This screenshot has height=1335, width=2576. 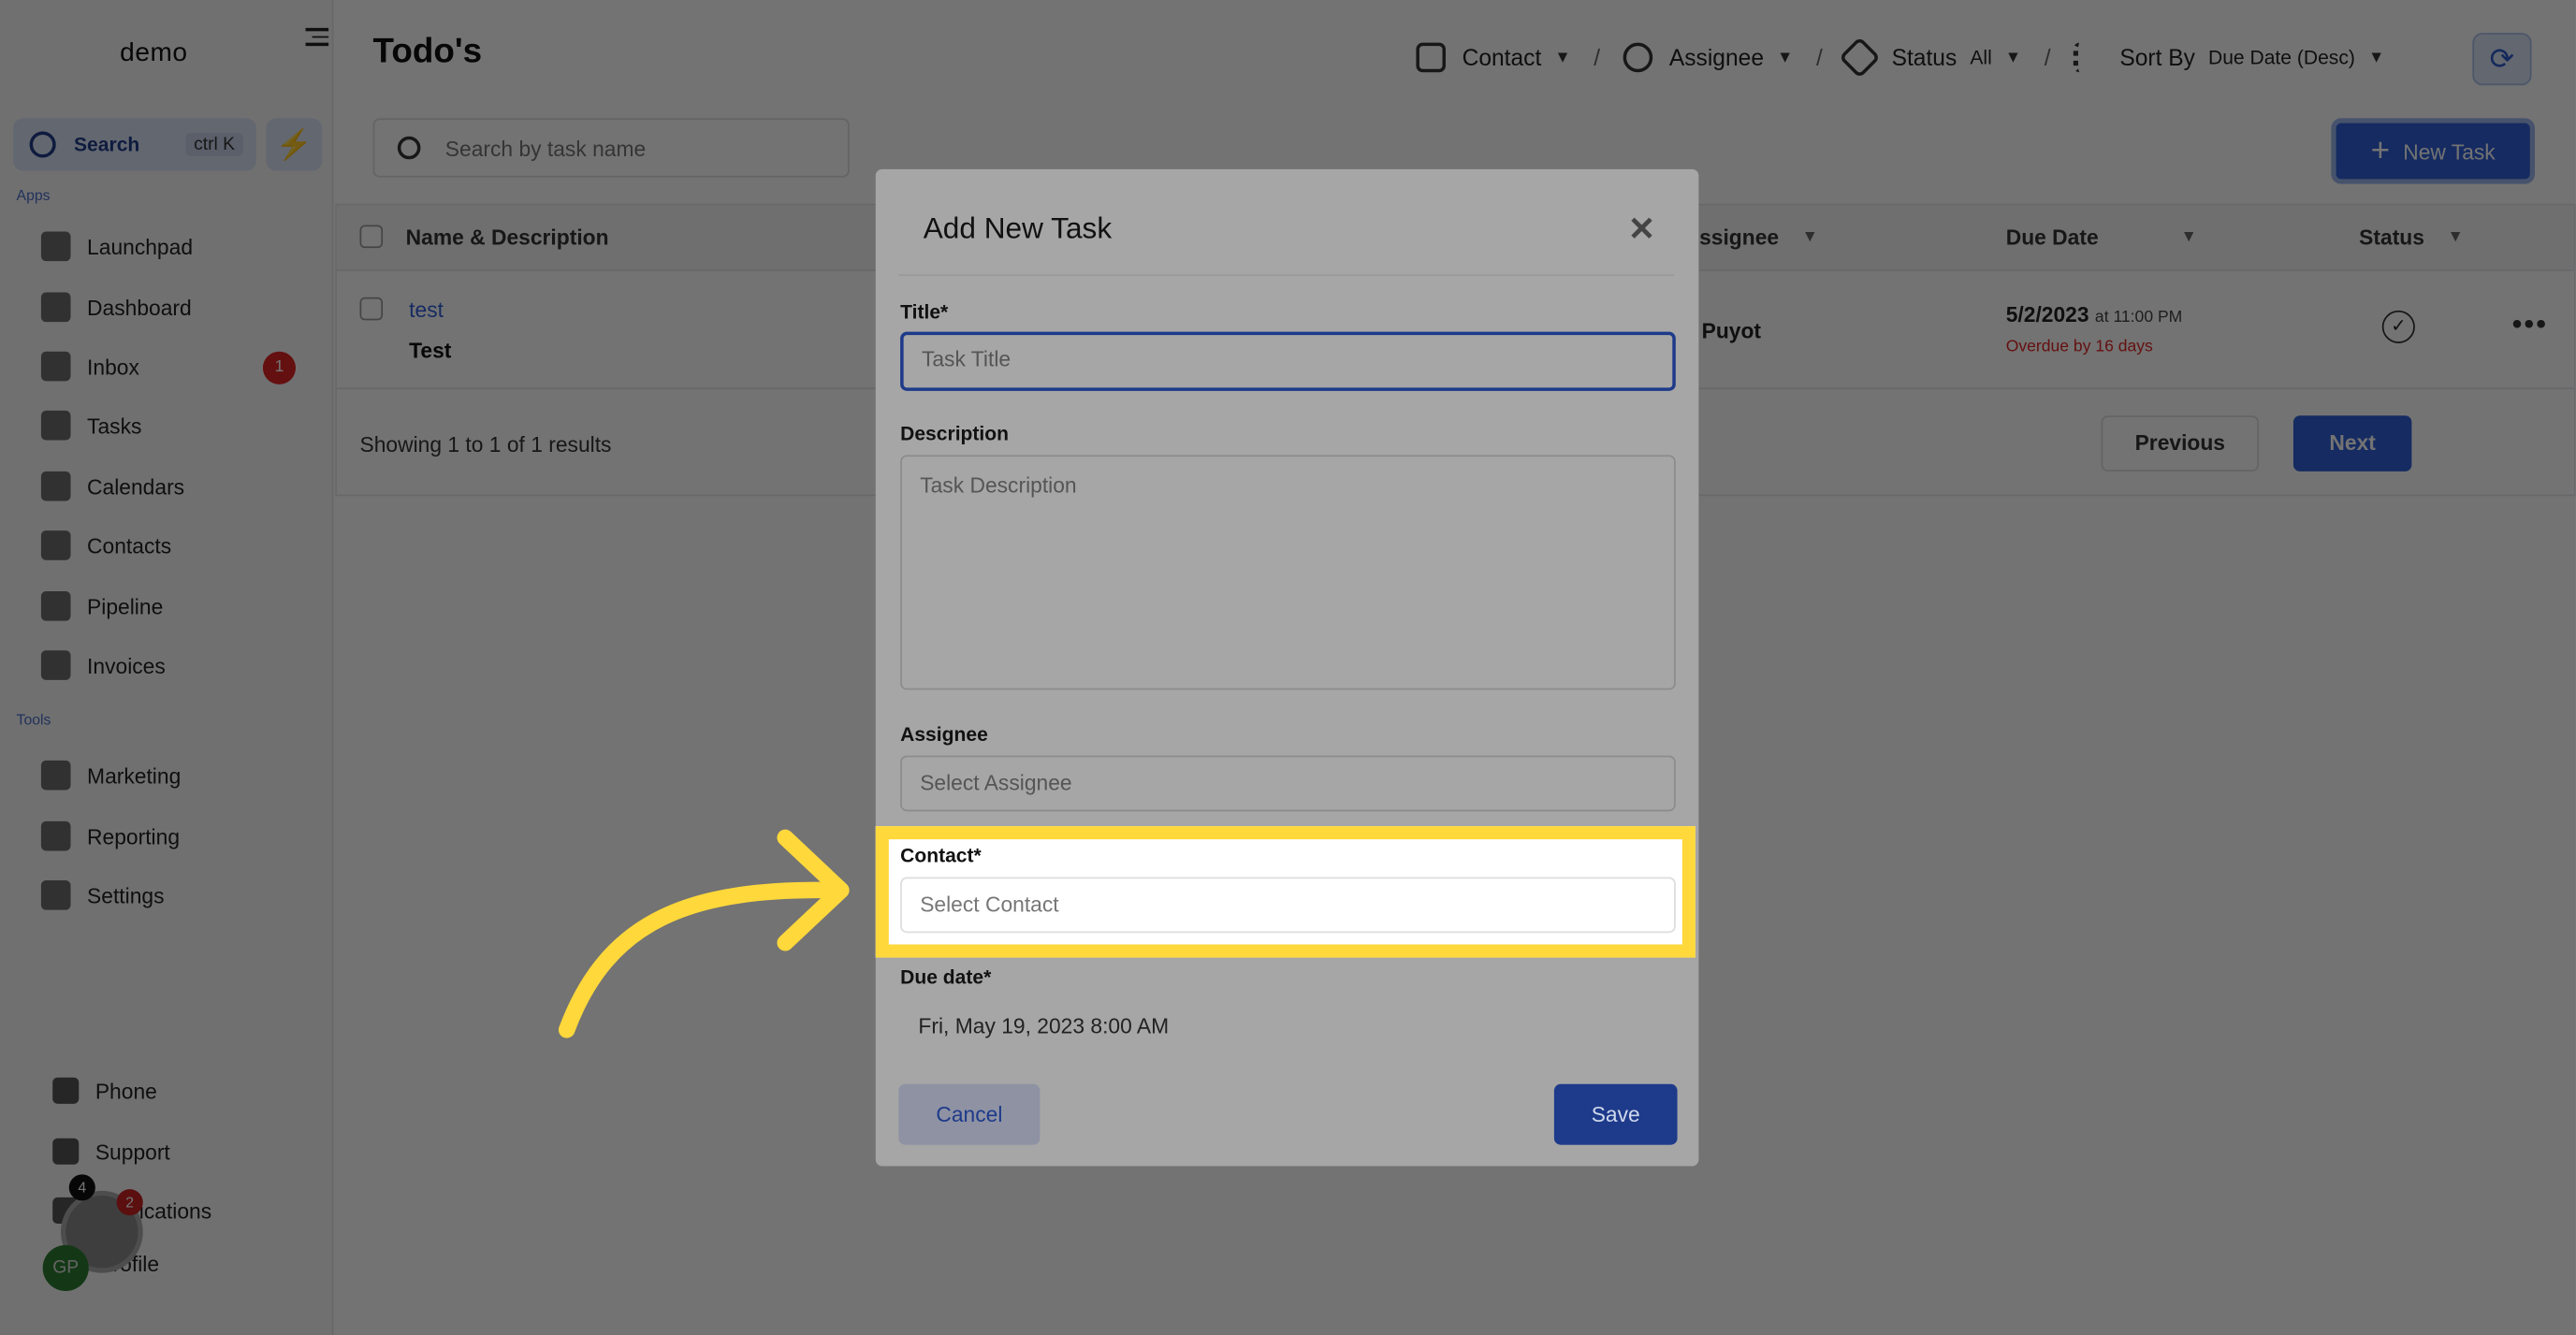 What do you see at coordinates (946, 977) in the screenshot?
I see `due-date-label: Due date*` at bounding box center [946, 977].